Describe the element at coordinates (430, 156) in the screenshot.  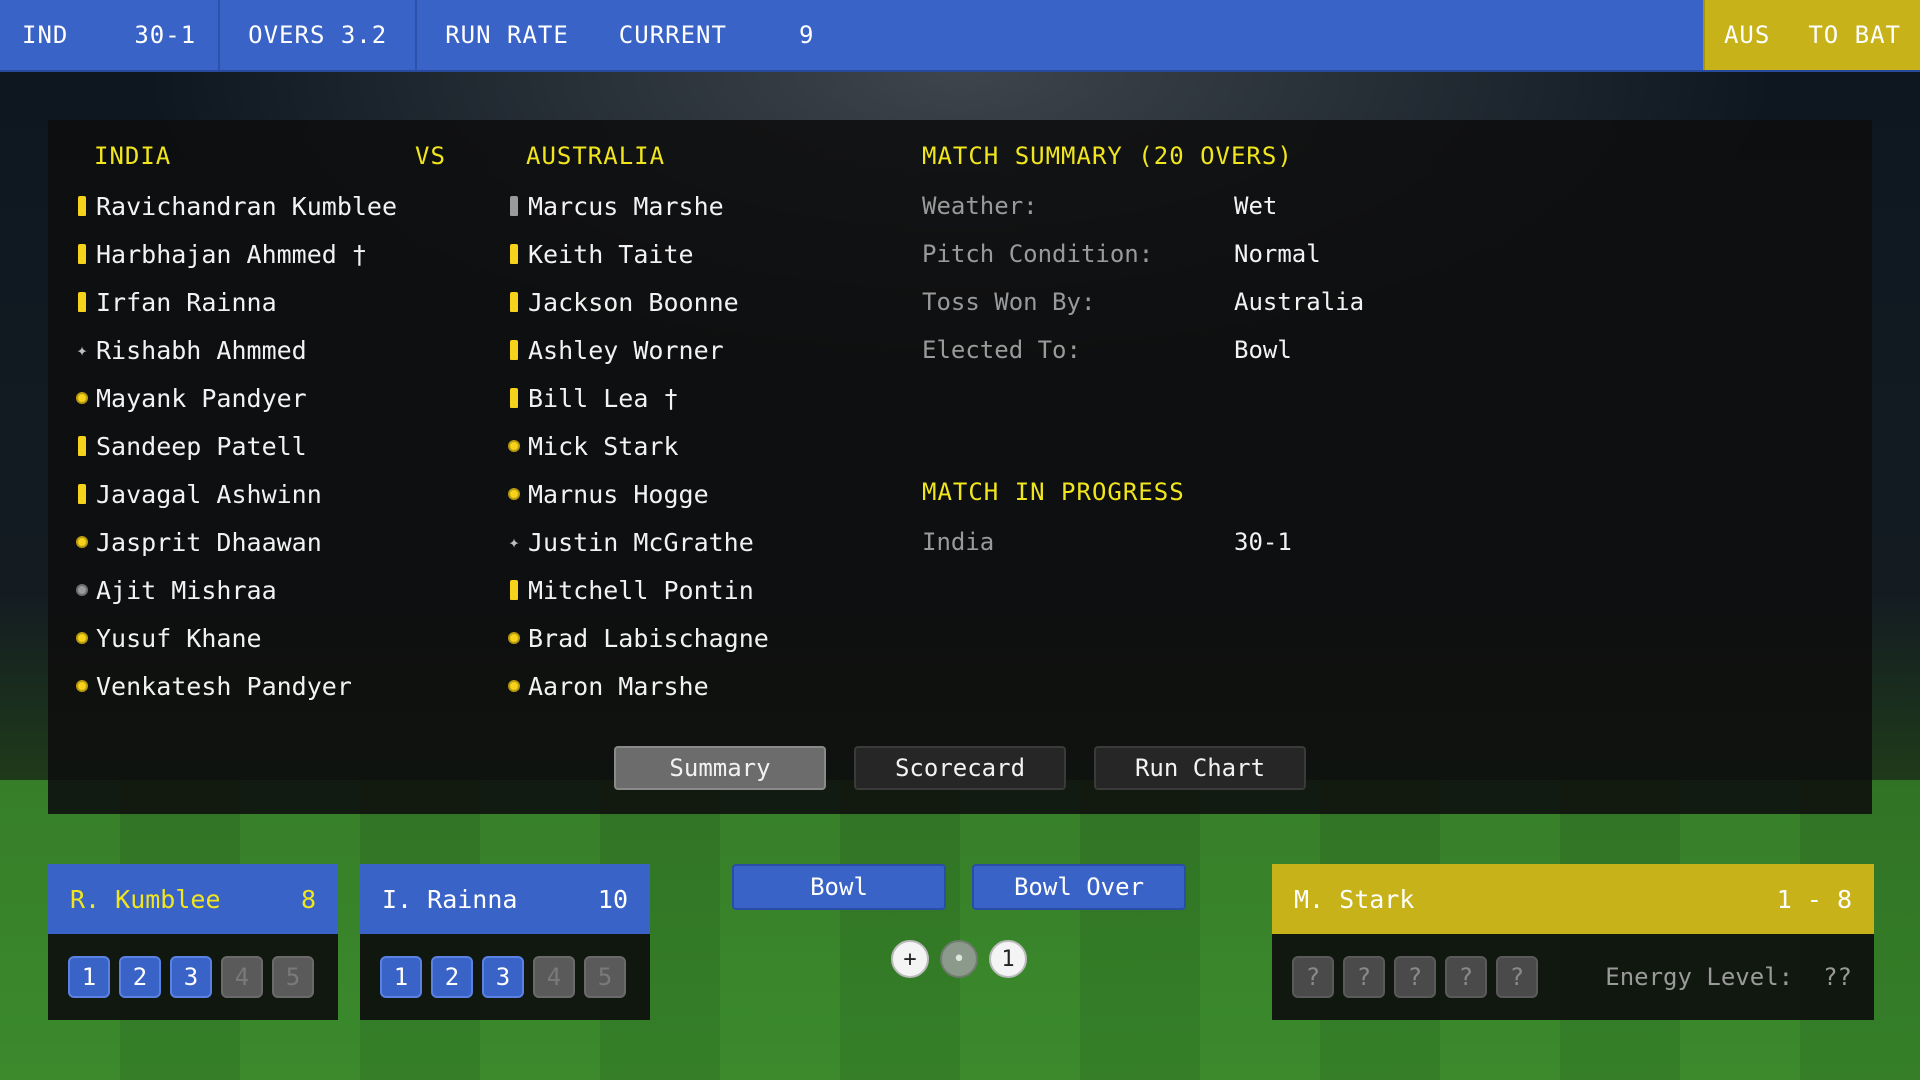
I see `vs-label: VS` at that location.